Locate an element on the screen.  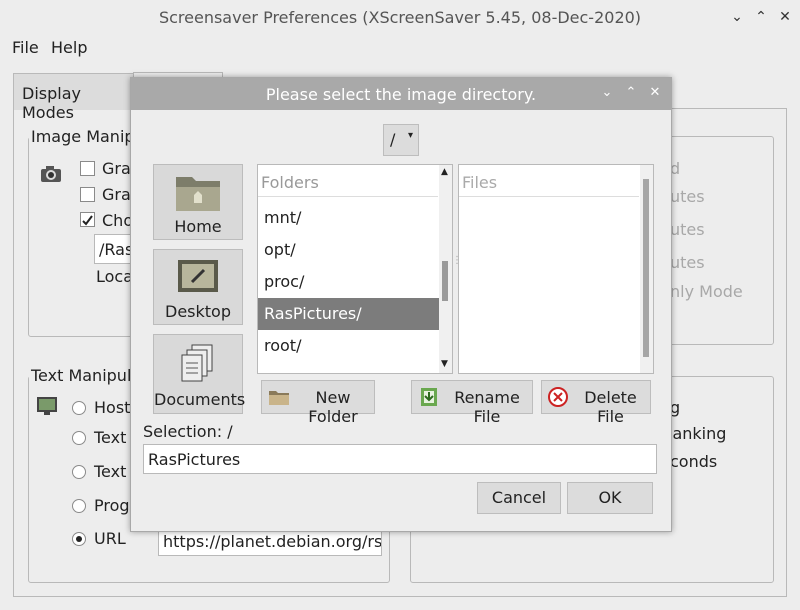
place-documents-label: Documents is located at coordinates (200, 399).